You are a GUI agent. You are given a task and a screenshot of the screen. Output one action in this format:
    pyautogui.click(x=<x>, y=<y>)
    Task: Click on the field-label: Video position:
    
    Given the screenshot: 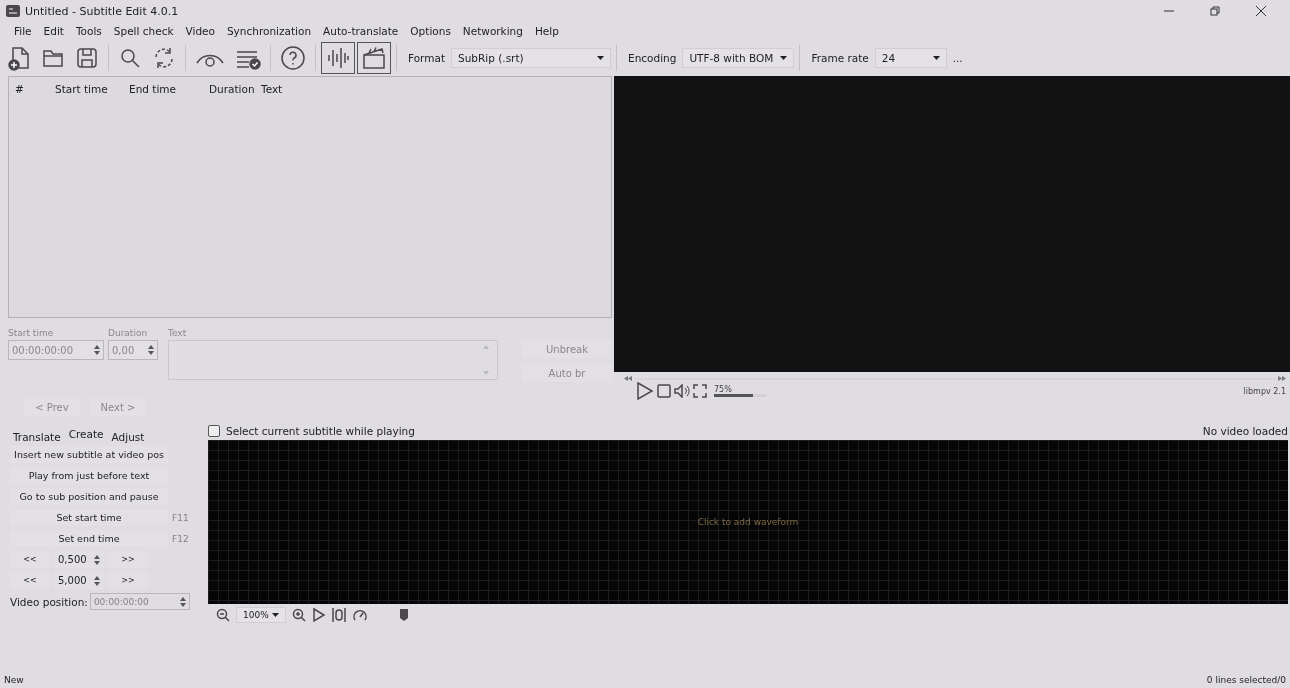 What is the action you would take?
    pyautogui.click(x=49, y=601)
    